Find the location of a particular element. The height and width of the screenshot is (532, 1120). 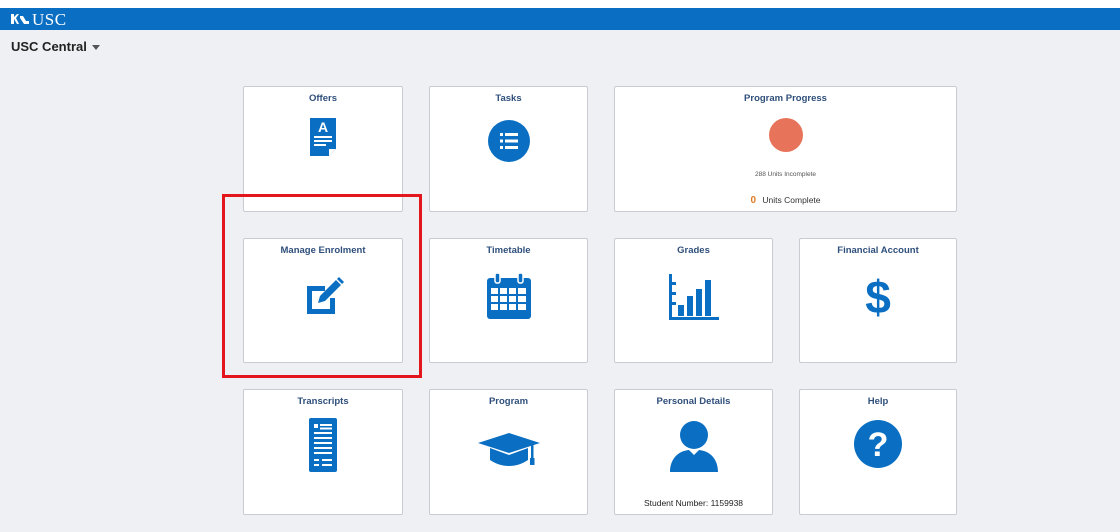

tile-title: Personal Details is located at coordinates (693, 401).